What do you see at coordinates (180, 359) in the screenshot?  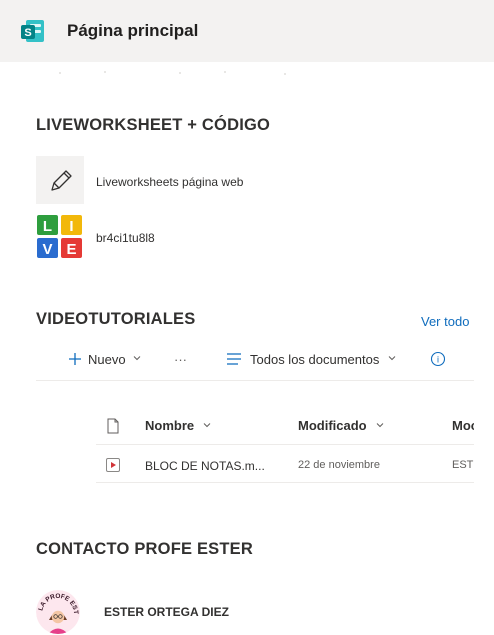 I see `more-options-button: ···` at bounding box center [180, 359].